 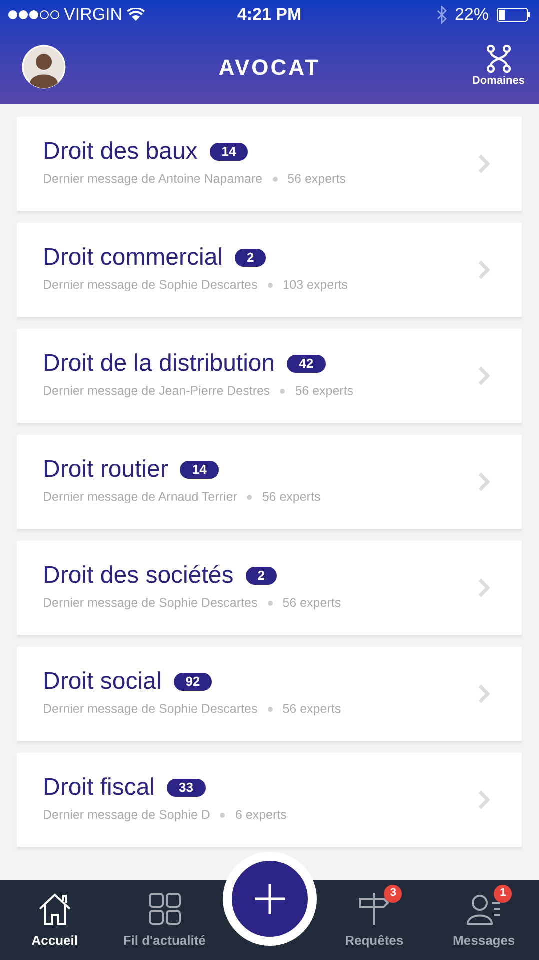 What do you see at coordinates (55, 920) in the screenshot?
I see `tab-item: Accueil` at bounding box center [55, 920].